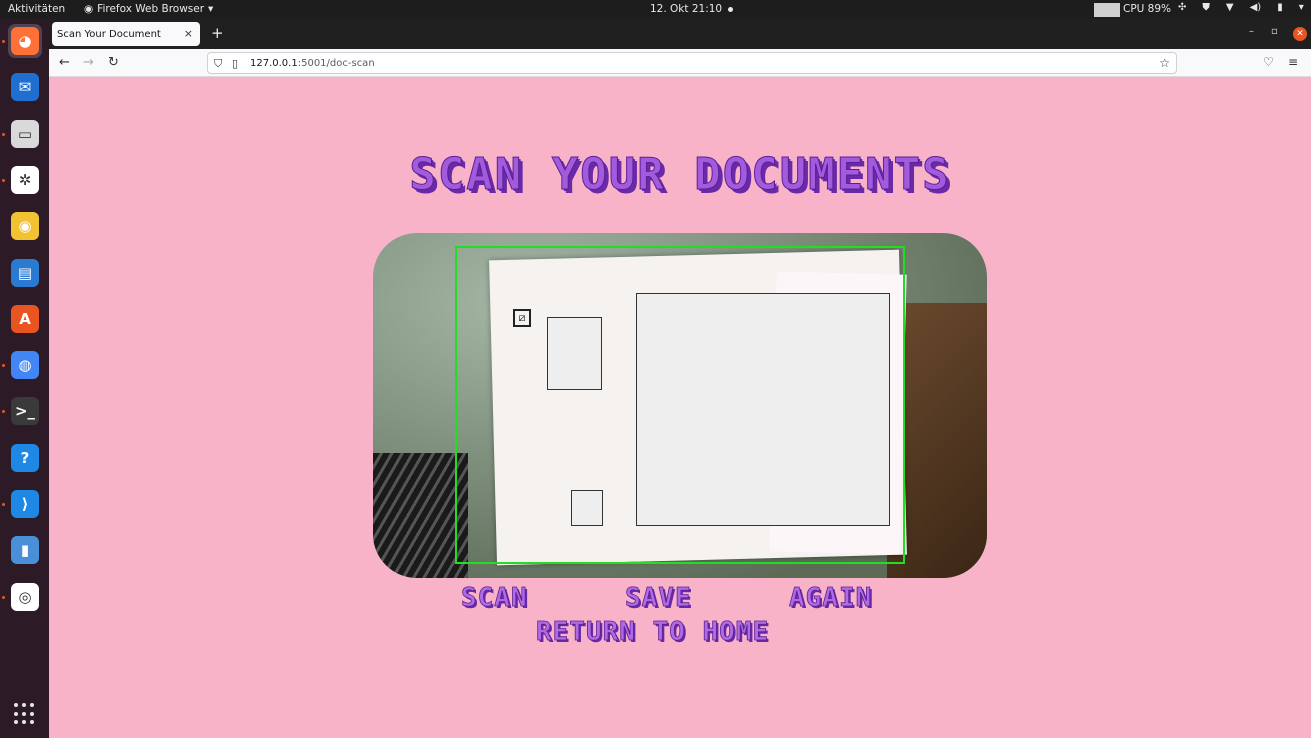 This screenshot has height=738, width=1311. I want to click on chrome-icon-glyph: ◍, so click(25, 365).